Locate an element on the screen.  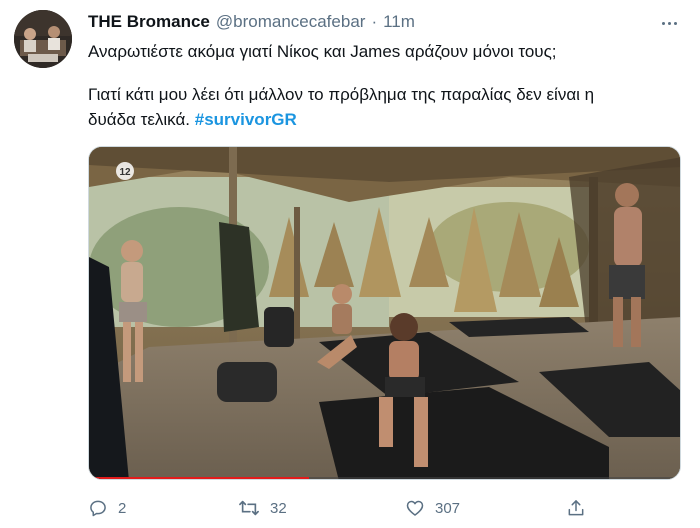
more-horizontal-icon is located at coordinates (669, 23).